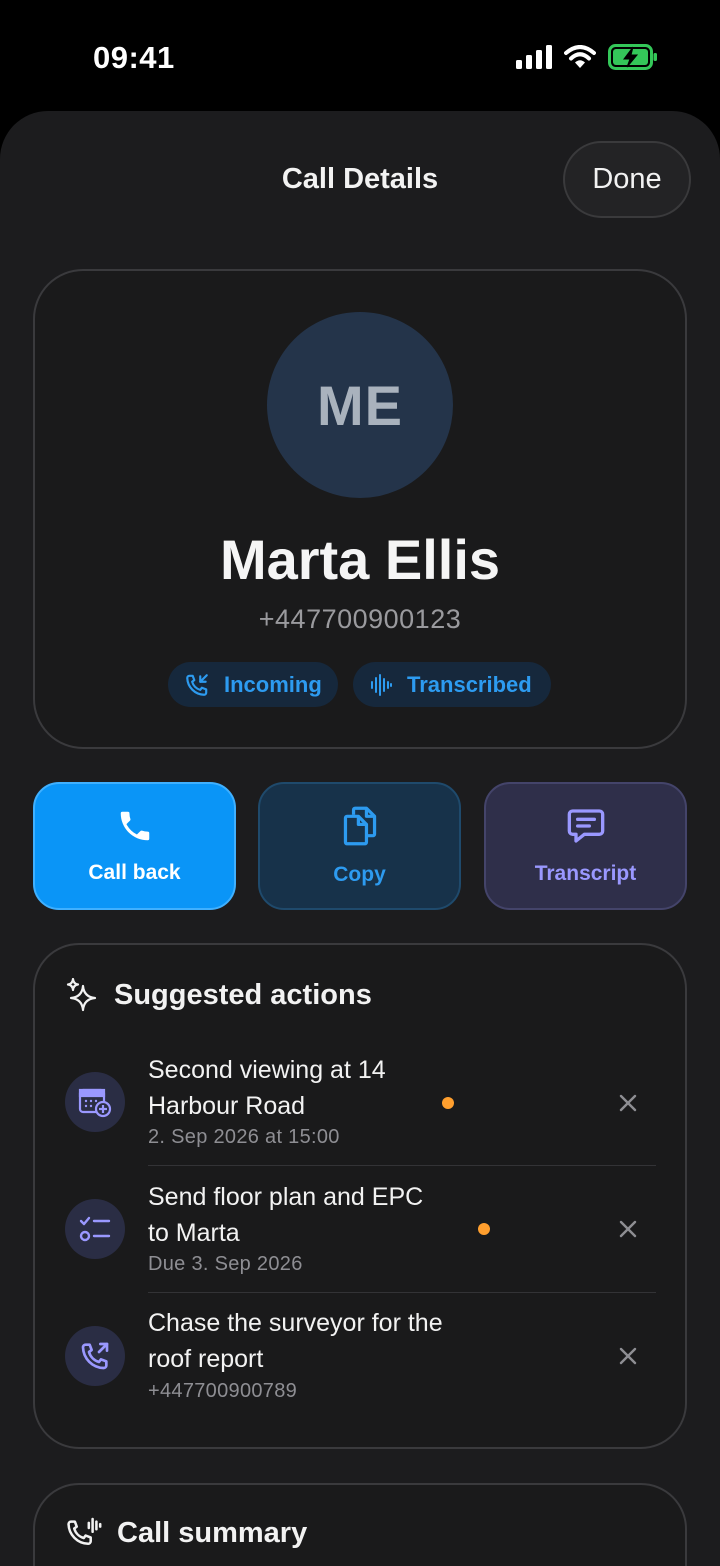  Describe the element at coordinates (632, 57) in the screenshot. I see `battery-charging-icon` at that location.